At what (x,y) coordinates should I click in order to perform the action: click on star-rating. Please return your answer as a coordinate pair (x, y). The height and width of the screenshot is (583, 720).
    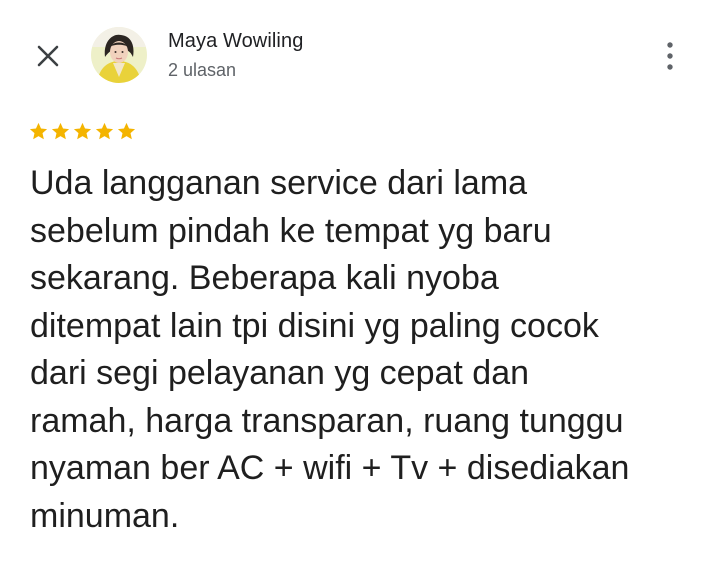
    Looking at the image, I should click on (82, 131).